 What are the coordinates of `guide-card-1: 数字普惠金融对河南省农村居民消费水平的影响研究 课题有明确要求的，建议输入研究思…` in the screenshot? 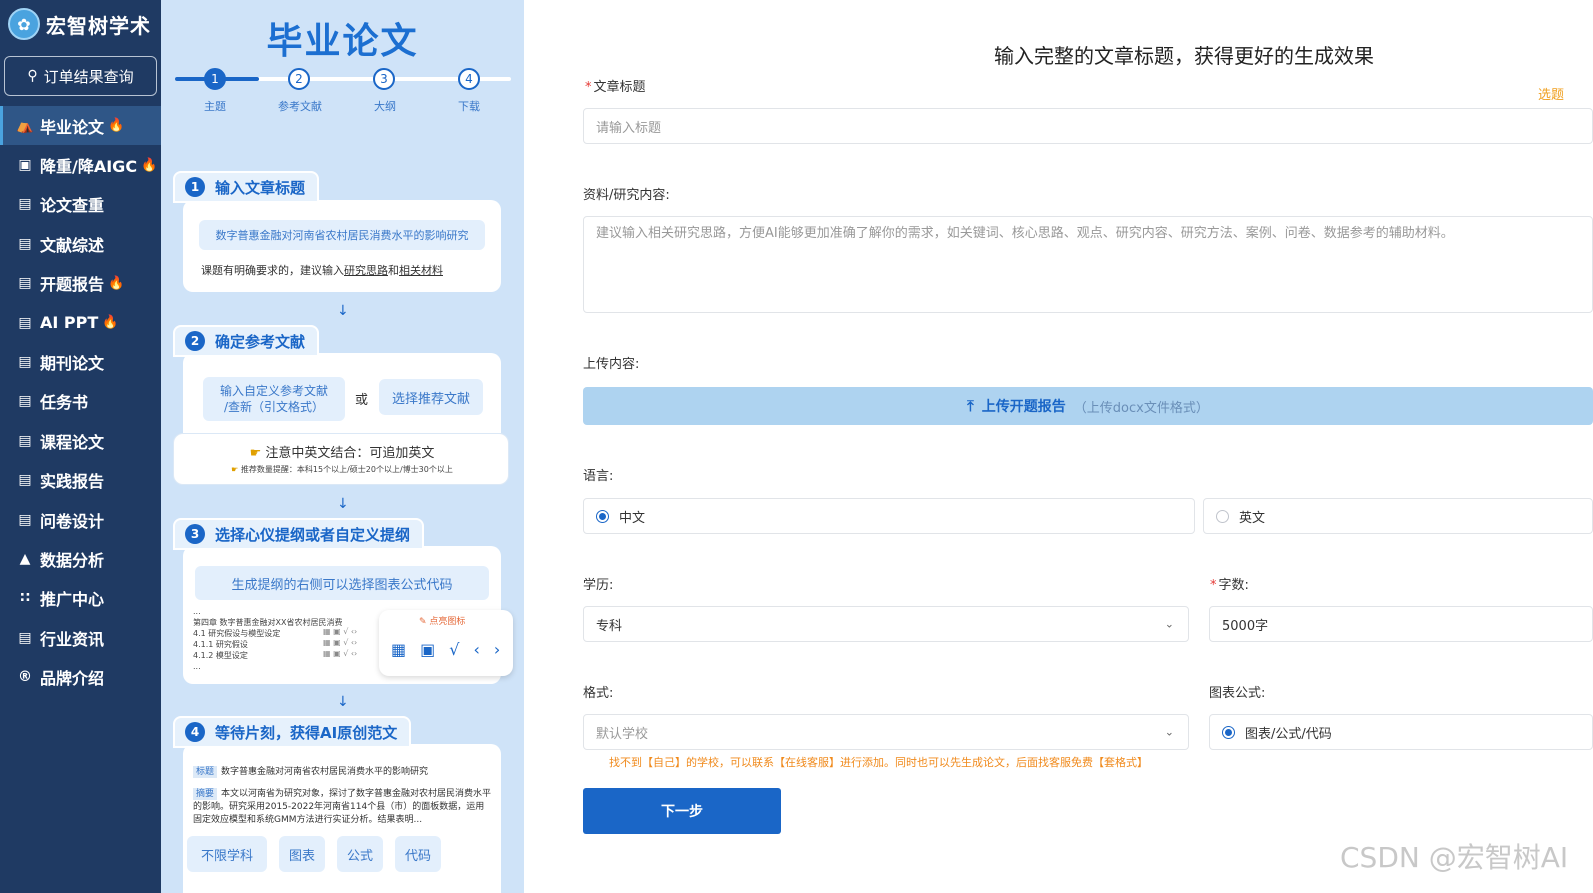 It's located at (342, 246).